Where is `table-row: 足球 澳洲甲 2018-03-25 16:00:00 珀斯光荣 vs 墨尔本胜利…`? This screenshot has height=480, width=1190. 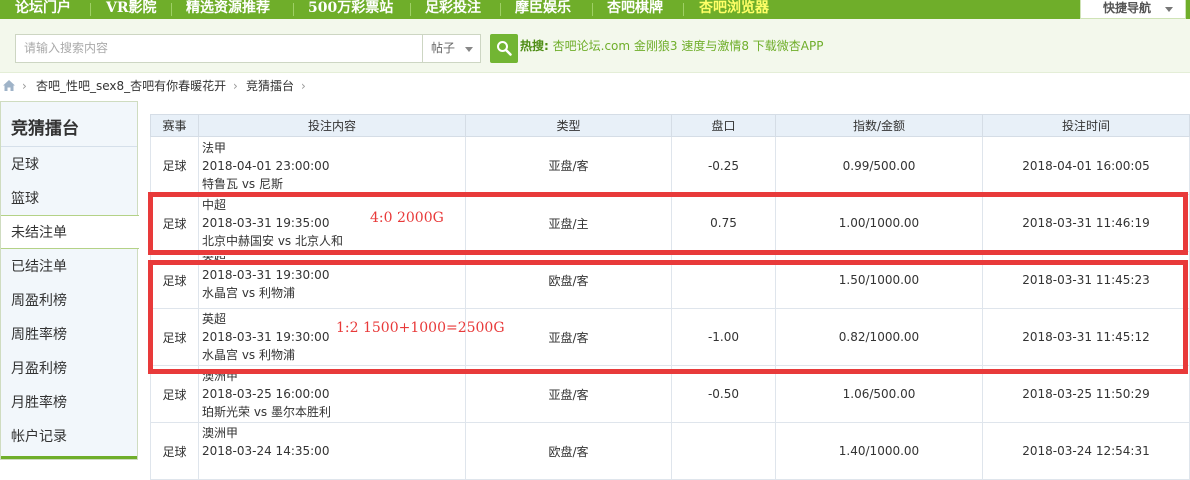 table-row: 足球 澳洲甲 2018-03-25 16:00:00 珀斯光荣 vs 墨尔本胜利… is located at coordinates (670, 394).